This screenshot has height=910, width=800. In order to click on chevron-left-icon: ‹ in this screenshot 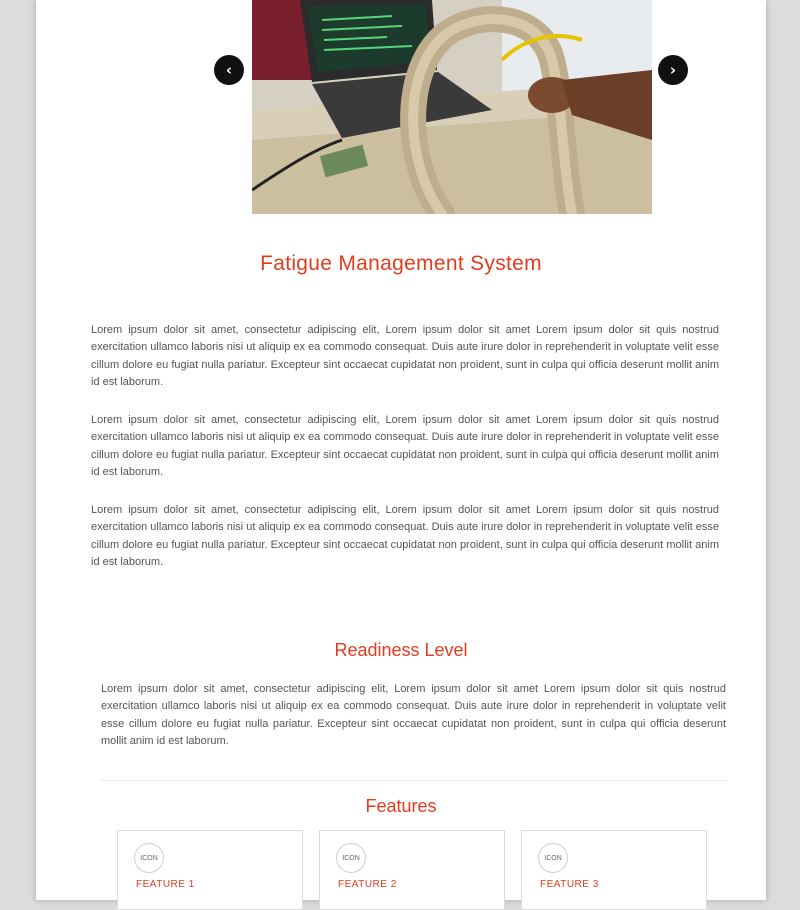, I will do `click(229, 70)`.